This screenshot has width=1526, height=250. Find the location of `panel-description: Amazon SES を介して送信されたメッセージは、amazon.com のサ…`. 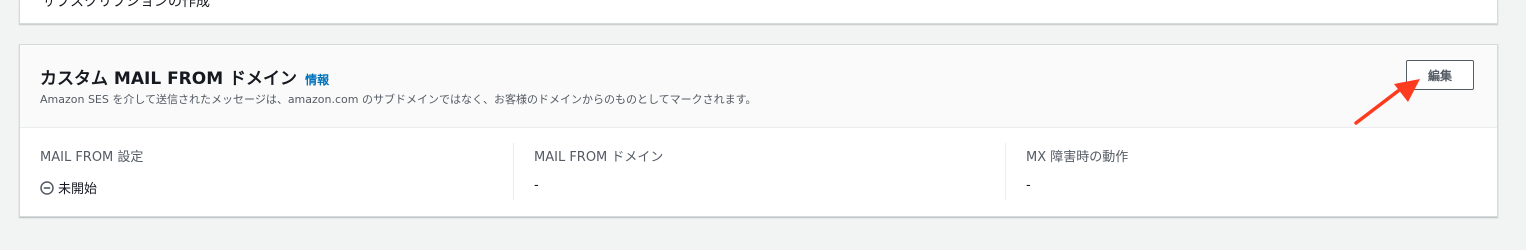

panel-description: Amazon SES を介して送信されたメッセージは、amazon.com のサ… is located at coordinates (398, 99).